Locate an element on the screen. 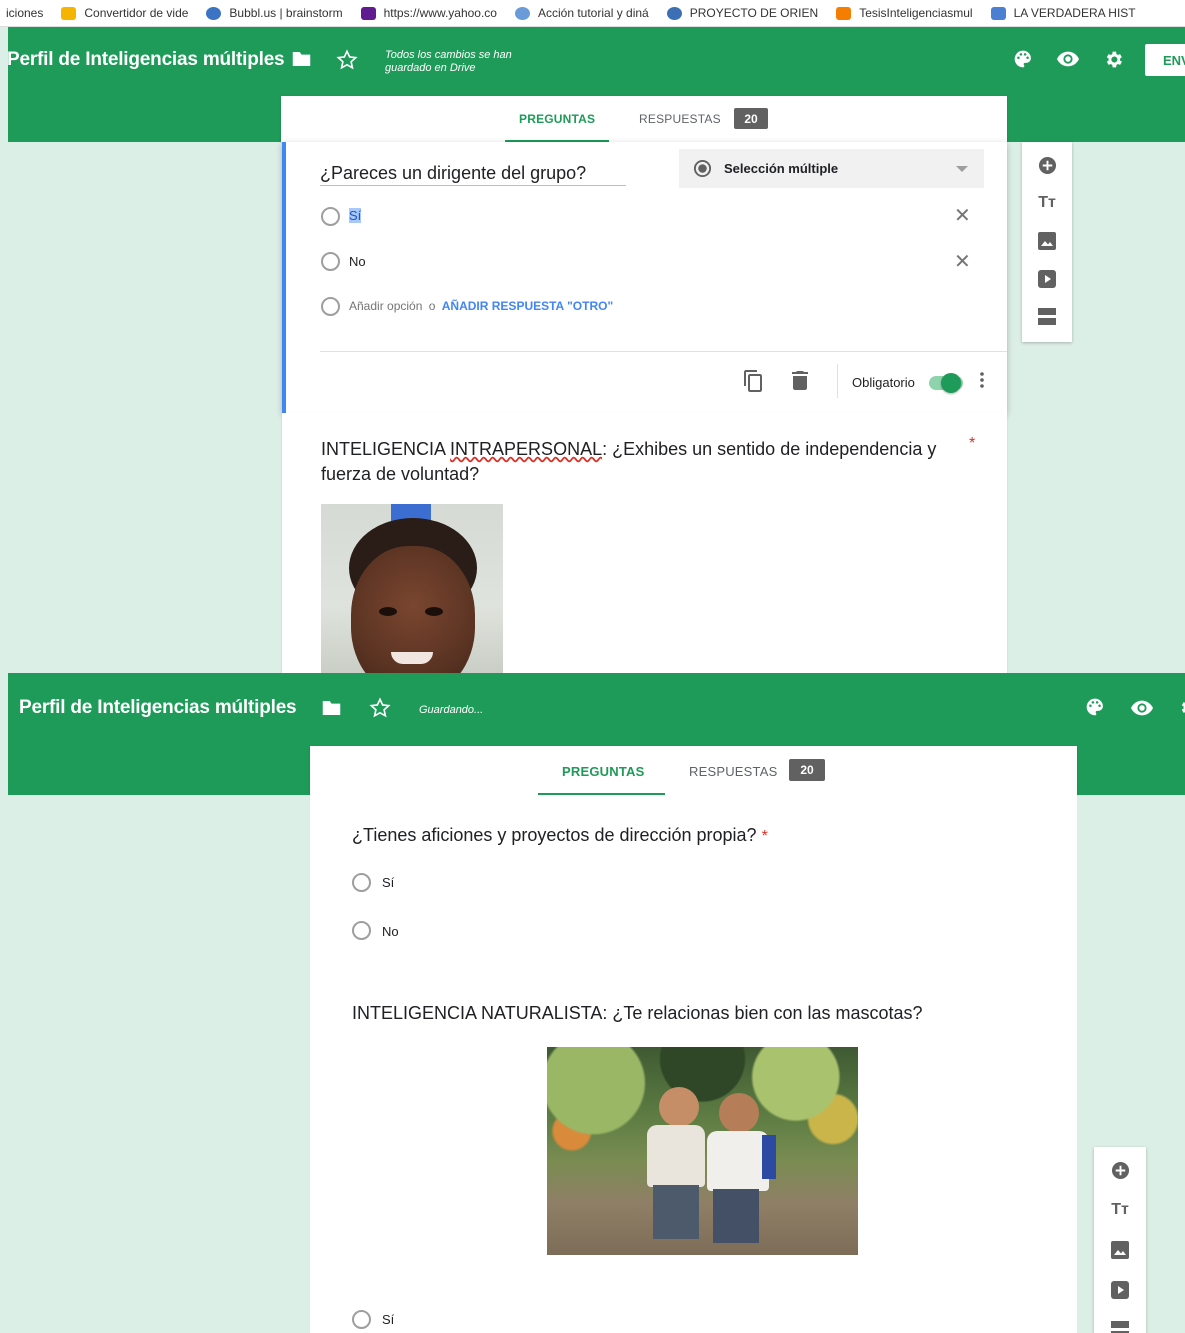  bookmark-item: TesisInteligenciasmul is located at coordinates (904, 13).